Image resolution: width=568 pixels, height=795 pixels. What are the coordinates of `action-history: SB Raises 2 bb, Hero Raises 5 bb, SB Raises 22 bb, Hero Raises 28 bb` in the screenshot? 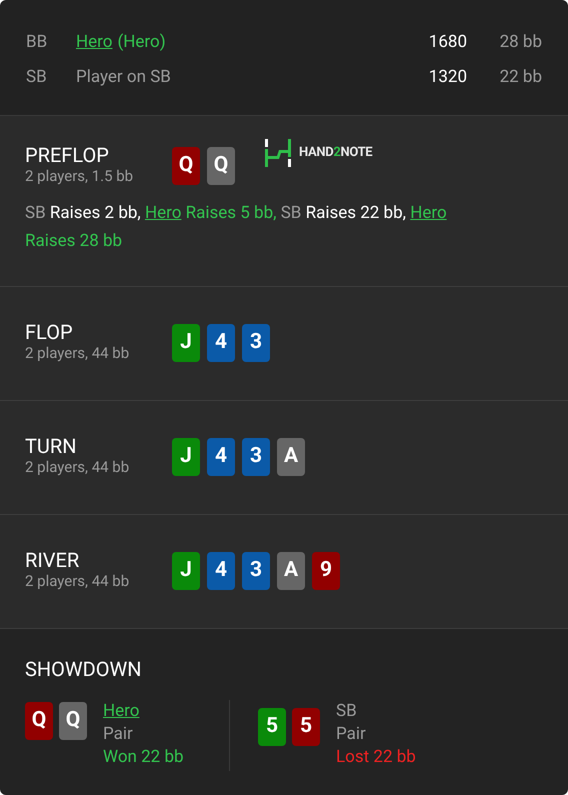 It's located at (236, 227).